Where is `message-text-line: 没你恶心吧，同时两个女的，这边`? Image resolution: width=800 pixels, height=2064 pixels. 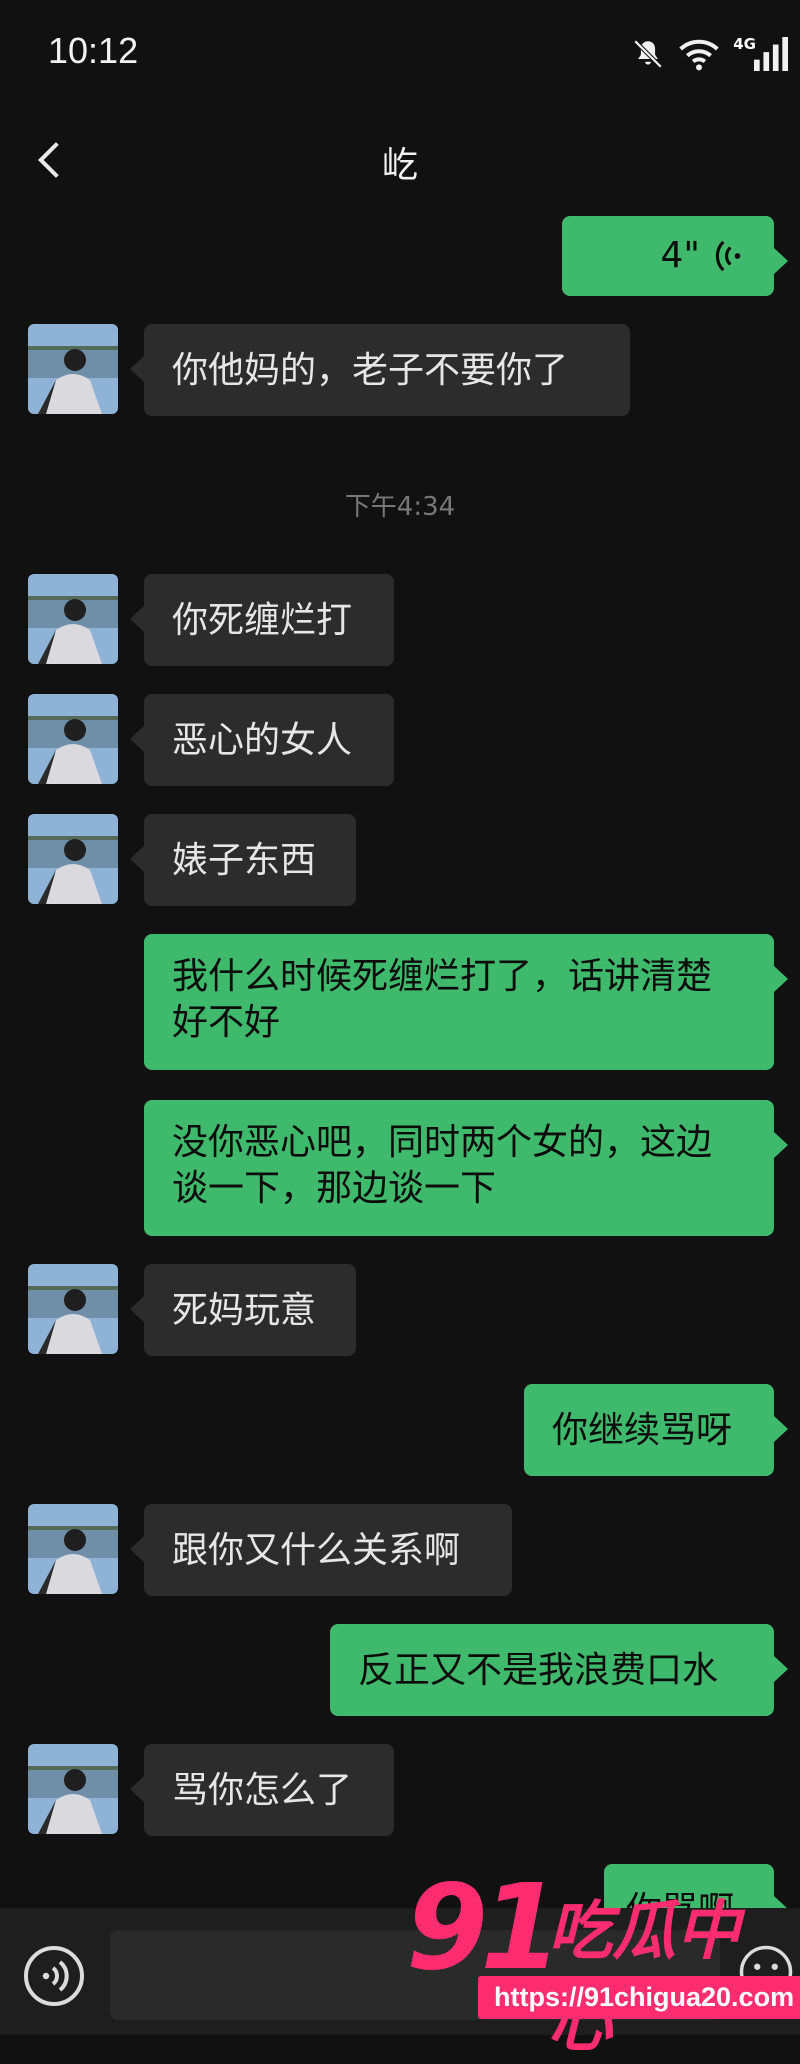 message-text-line: 没你恶心吧，同时两个女的，这边 is located at coordinates (442, 1142).